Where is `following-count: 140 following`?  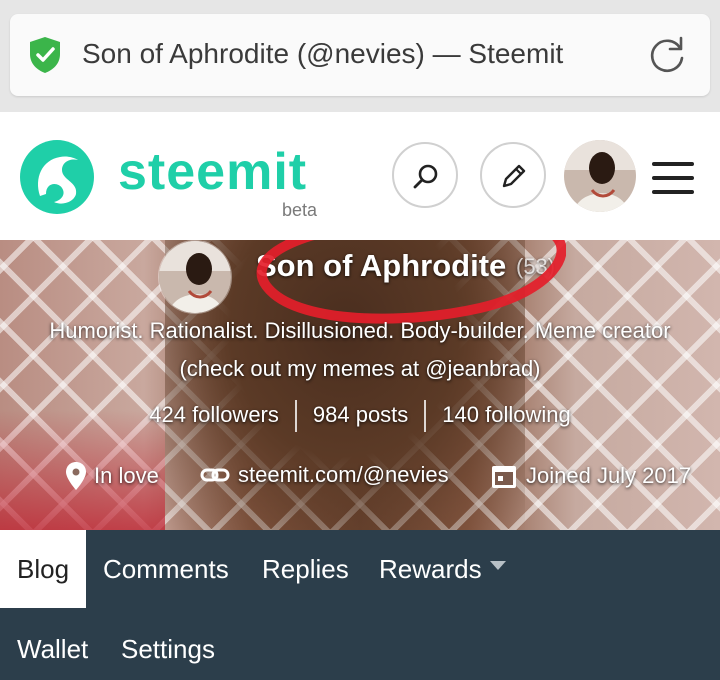 following-count: 140 following is located at coordinates (506, 414).